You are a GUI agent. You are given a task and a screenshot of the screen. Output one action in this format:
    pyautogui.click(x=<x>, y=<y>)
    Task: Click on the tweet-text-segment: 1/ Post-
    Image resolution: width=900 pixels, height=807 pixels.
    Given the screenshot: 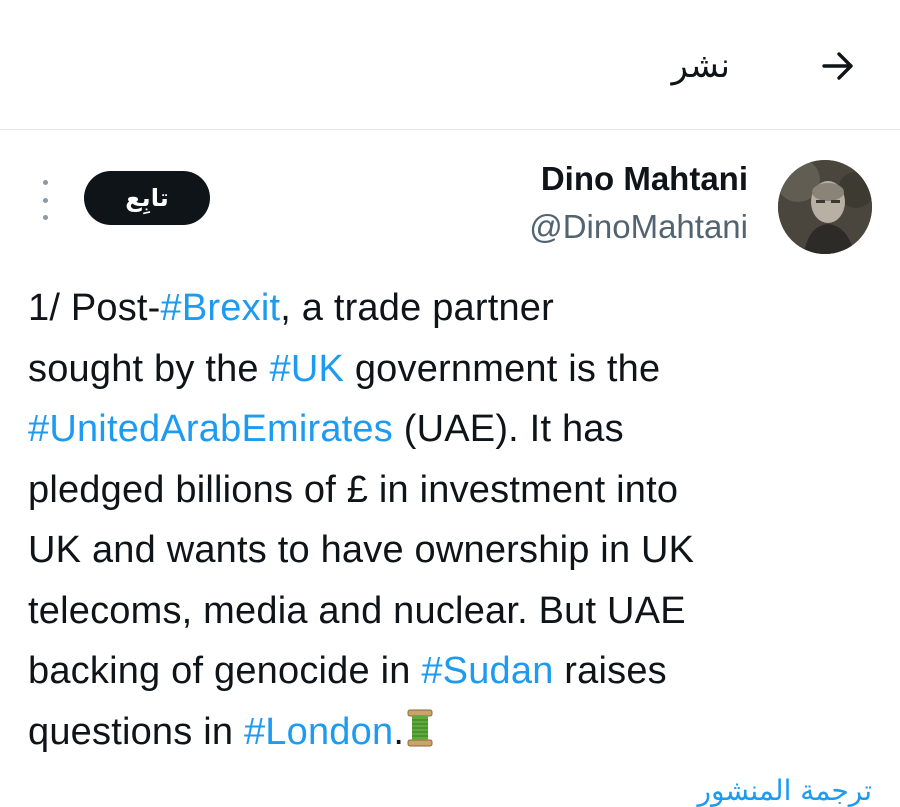 What is the action you would take?
    pyautogui.click(x=94, y=308)
    